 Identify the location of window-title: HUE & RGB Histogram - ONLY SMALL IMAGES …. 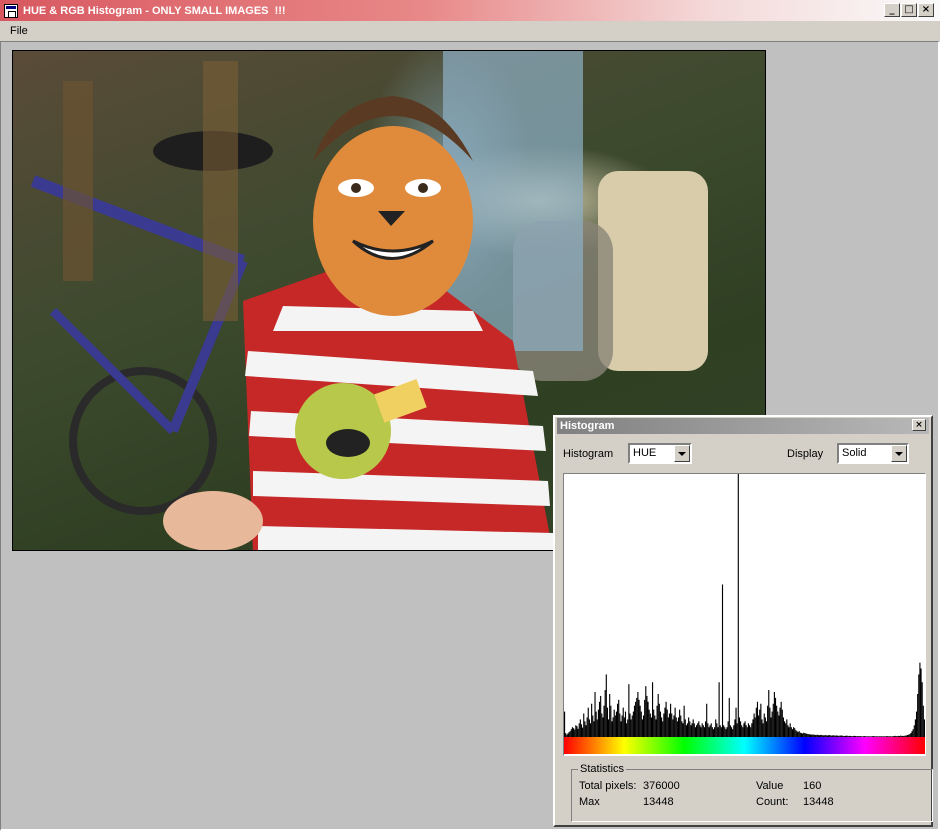
(154, 10).